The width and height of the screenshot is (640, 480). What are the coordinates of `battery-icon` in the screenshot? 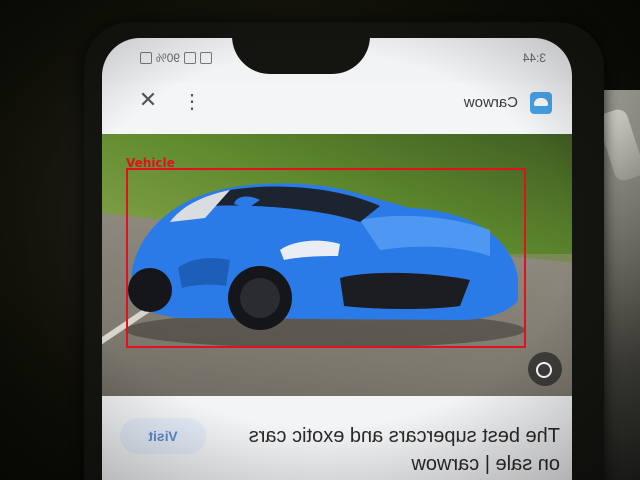 It's located at (145, 58).